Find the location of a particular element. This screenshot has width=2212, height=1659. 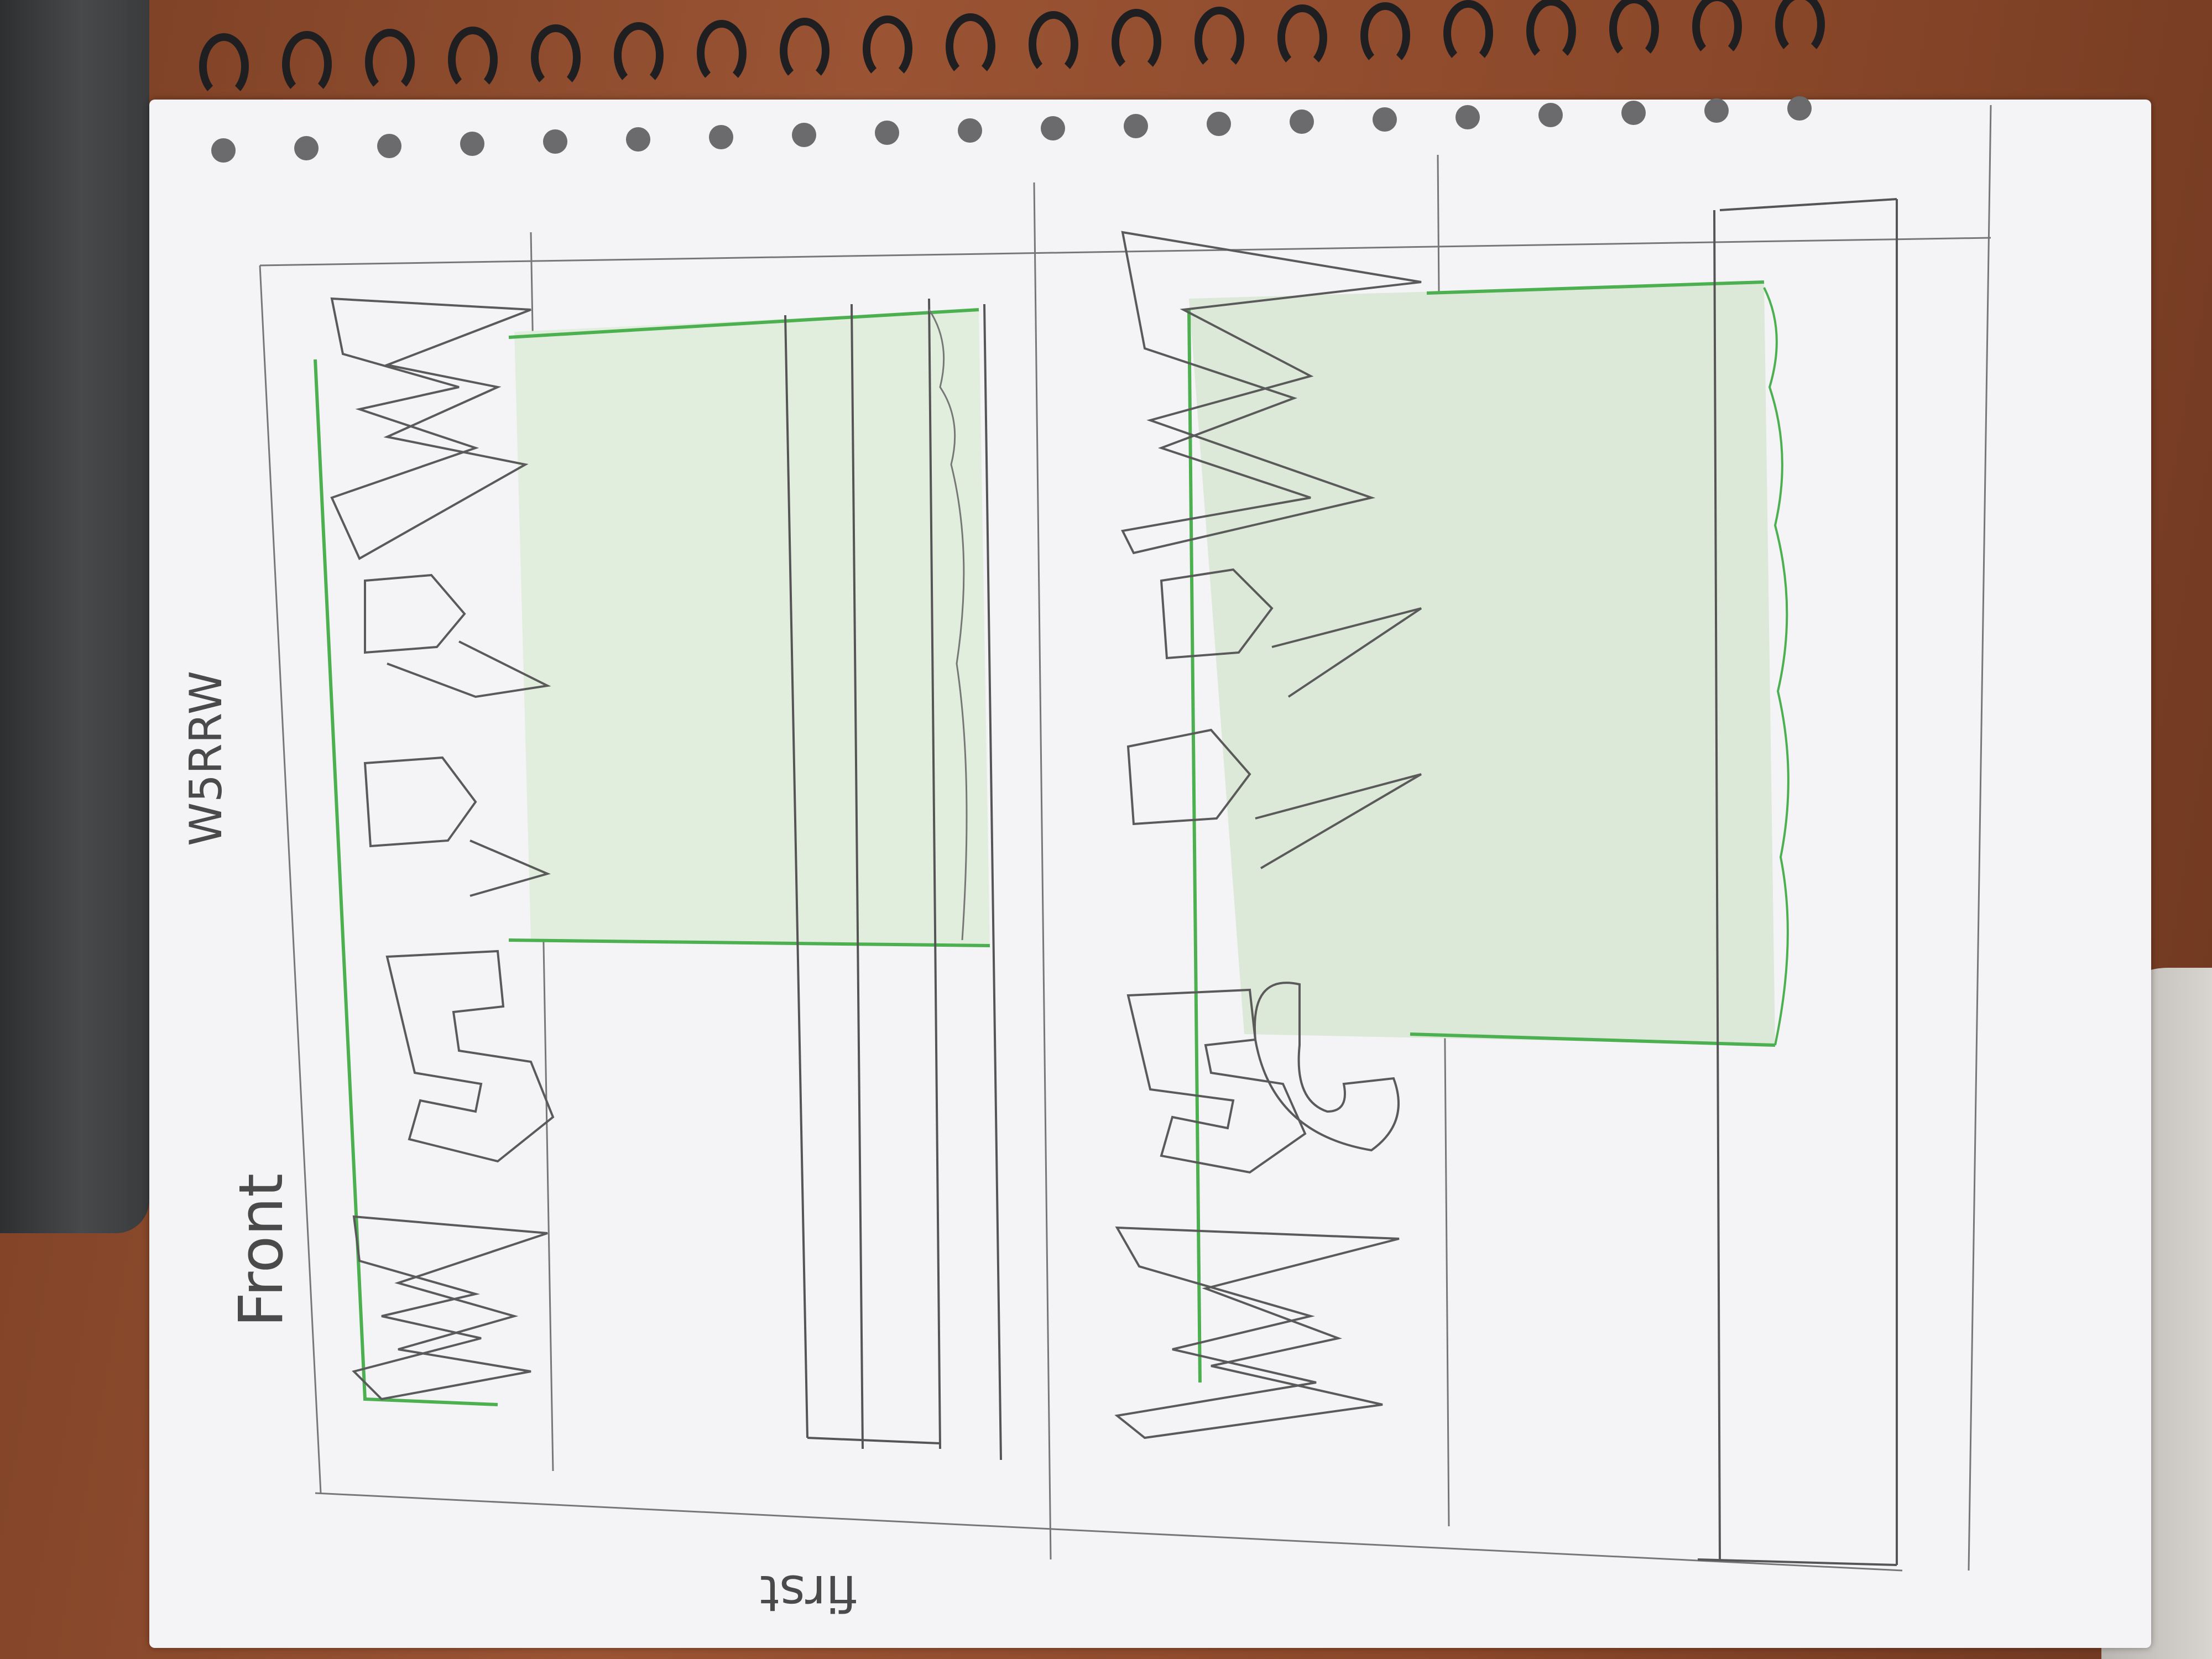

label-code: W5RRW is located at coordinates (206, 759).